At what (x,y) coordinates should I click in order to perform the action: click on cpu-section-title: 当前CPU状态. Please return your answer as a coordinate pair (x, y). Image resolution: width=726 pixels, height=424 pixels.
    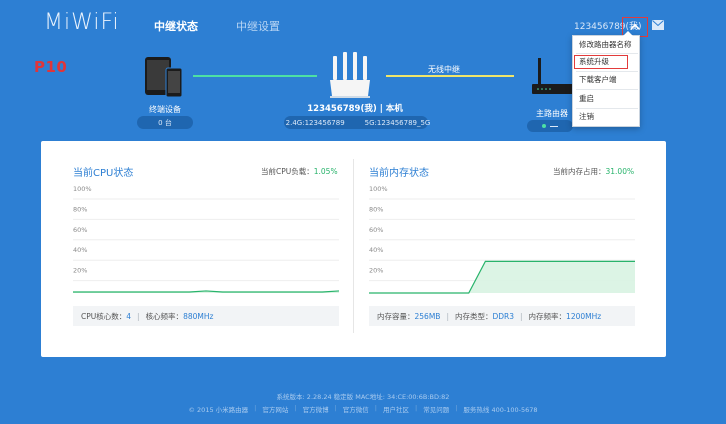
    Looking at the image, I should click on (103, 173).